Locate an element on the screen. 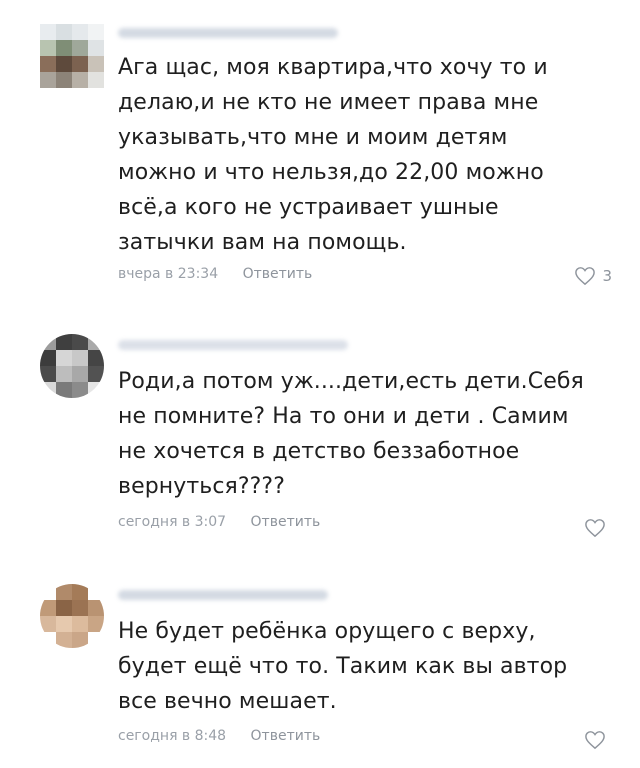  like-button is located at coordinates (592, 740).